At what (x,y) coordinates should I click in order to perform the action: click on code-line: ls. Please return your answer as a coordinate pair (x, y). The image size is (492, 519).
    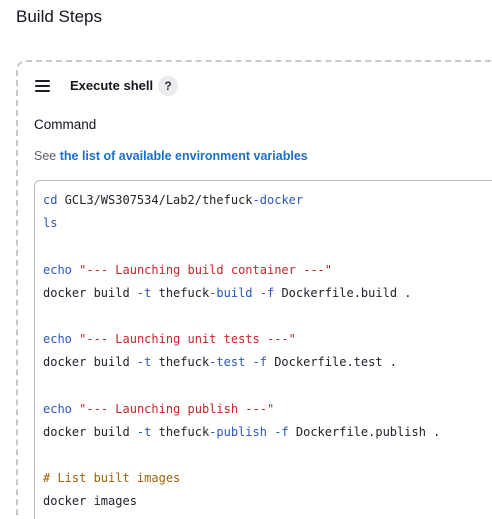
    Looking at the image, I should click on (241, 223).